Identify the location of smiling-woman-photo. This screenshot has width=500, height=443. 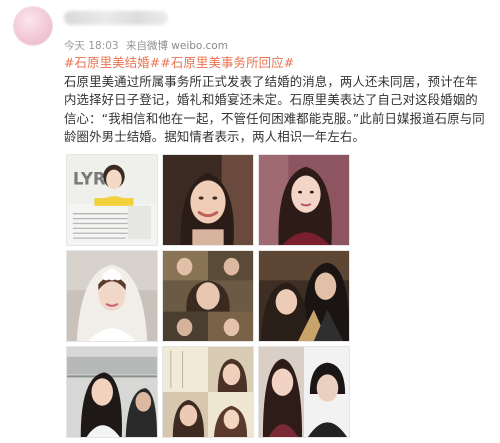
(208, 200).